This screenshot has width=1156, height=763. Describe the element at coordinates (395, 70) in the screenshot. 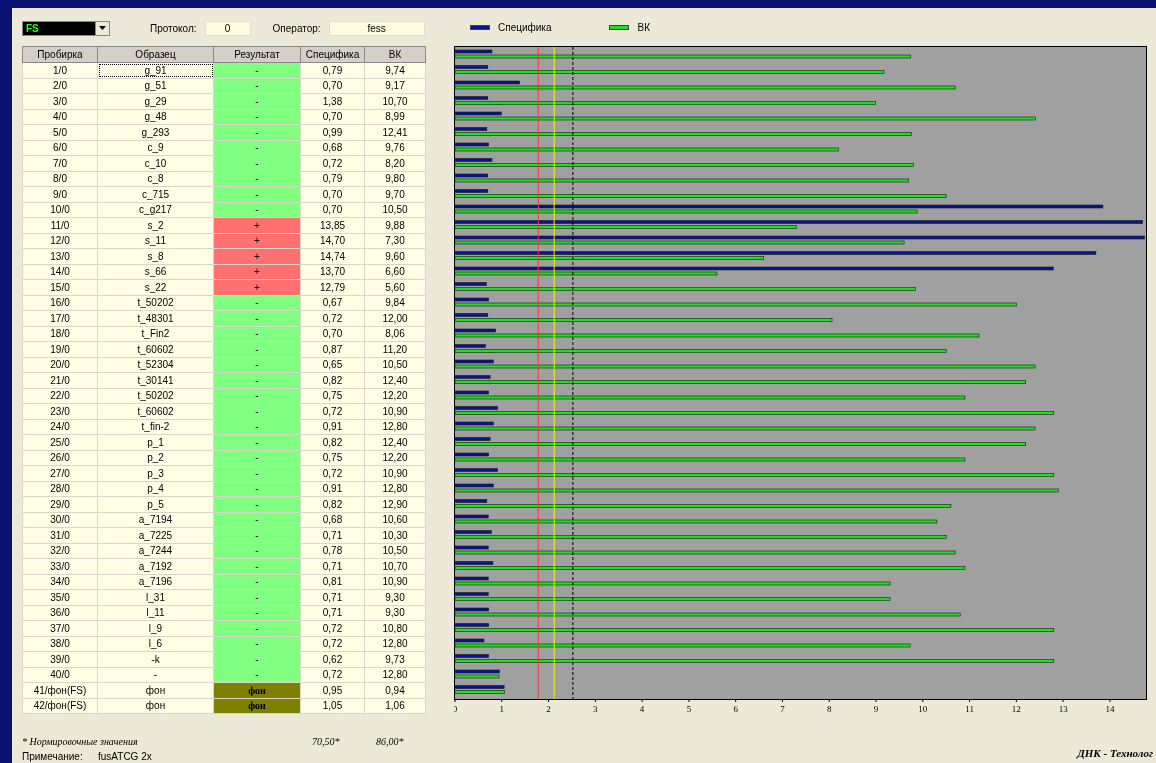

I see `table-cell: 9,74` at that location.